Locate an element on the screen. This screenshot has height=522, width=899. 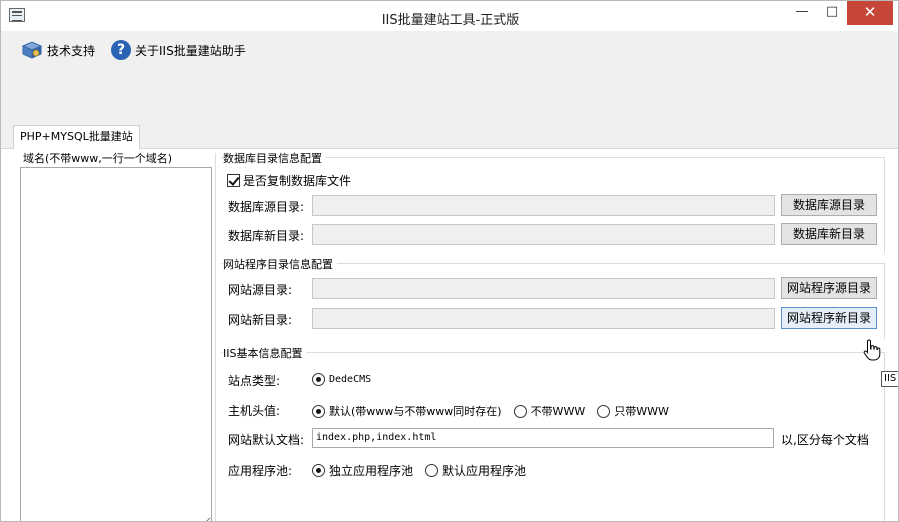
site-target-input is located at coordinates (543, 318).